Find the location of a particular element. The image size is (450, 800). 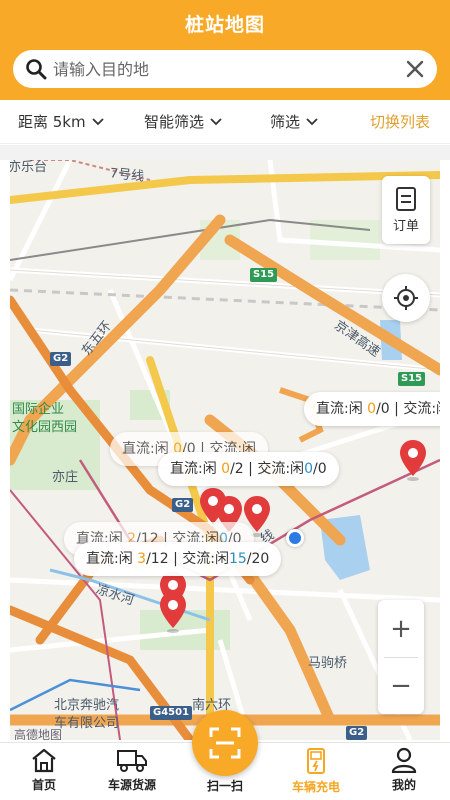

filter-bar: 距离 5km 智能筛选 筛选 切换列表 is located at coordinates (225, 122).